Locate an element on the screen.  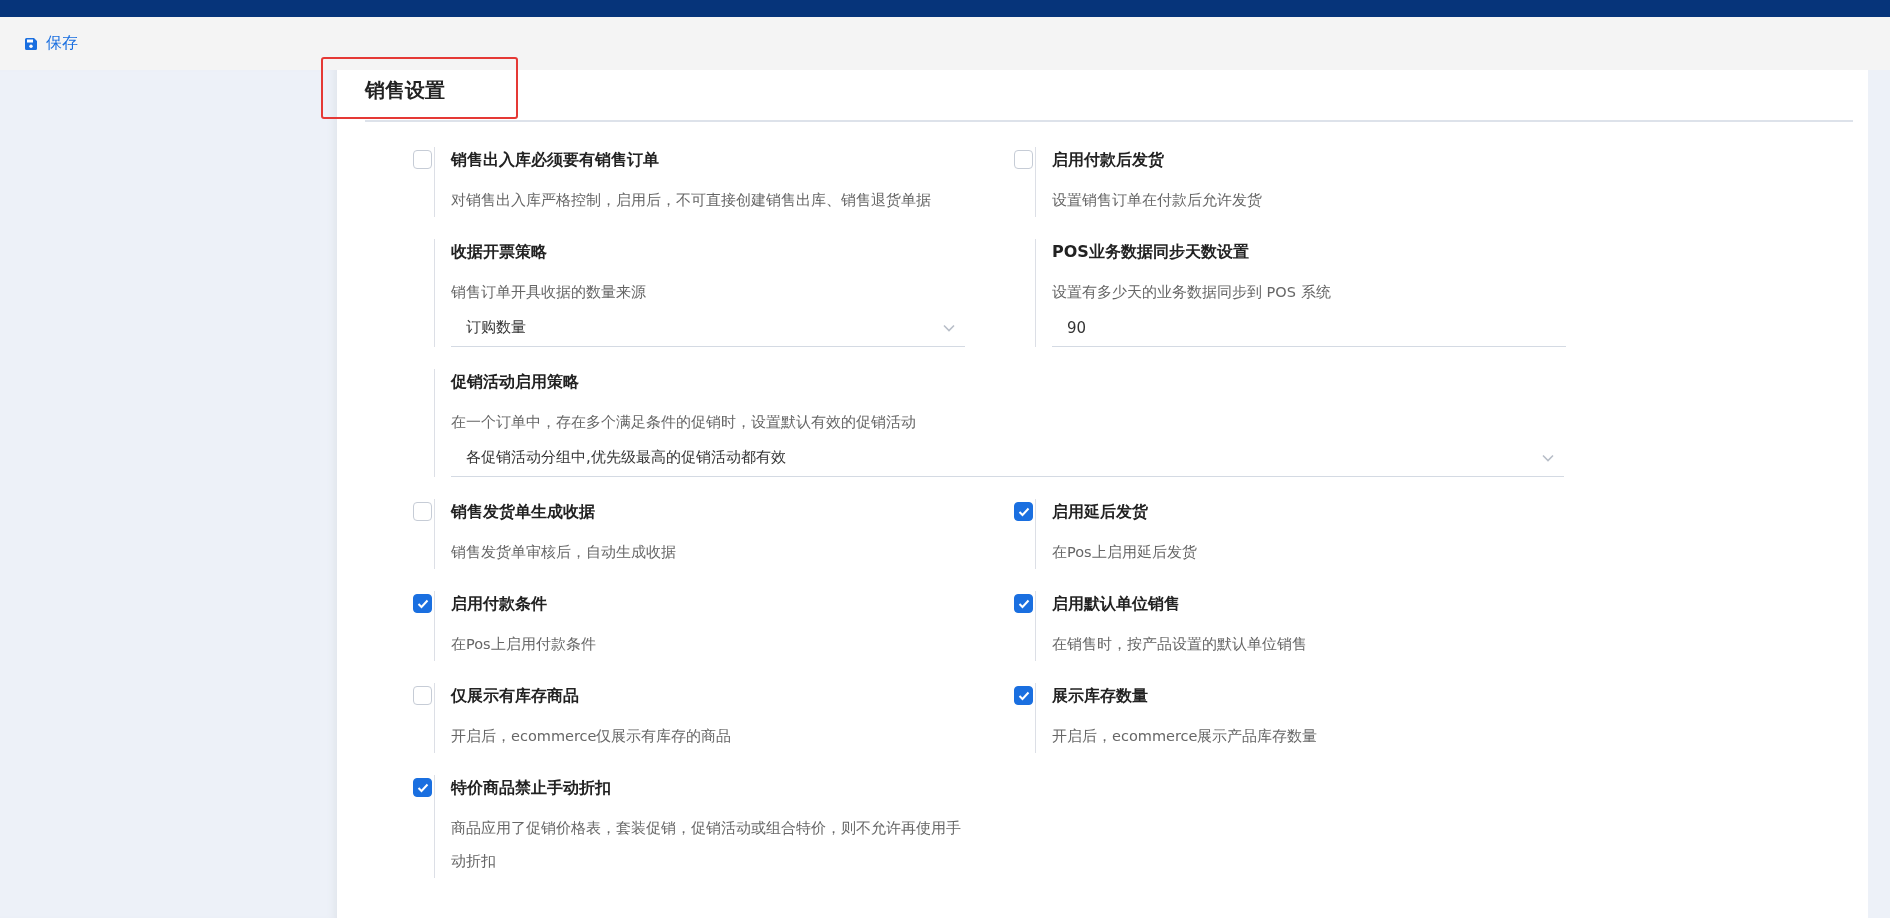
setting-description: 在Pos上启用付款条件 is located at coordinates (524, 644).